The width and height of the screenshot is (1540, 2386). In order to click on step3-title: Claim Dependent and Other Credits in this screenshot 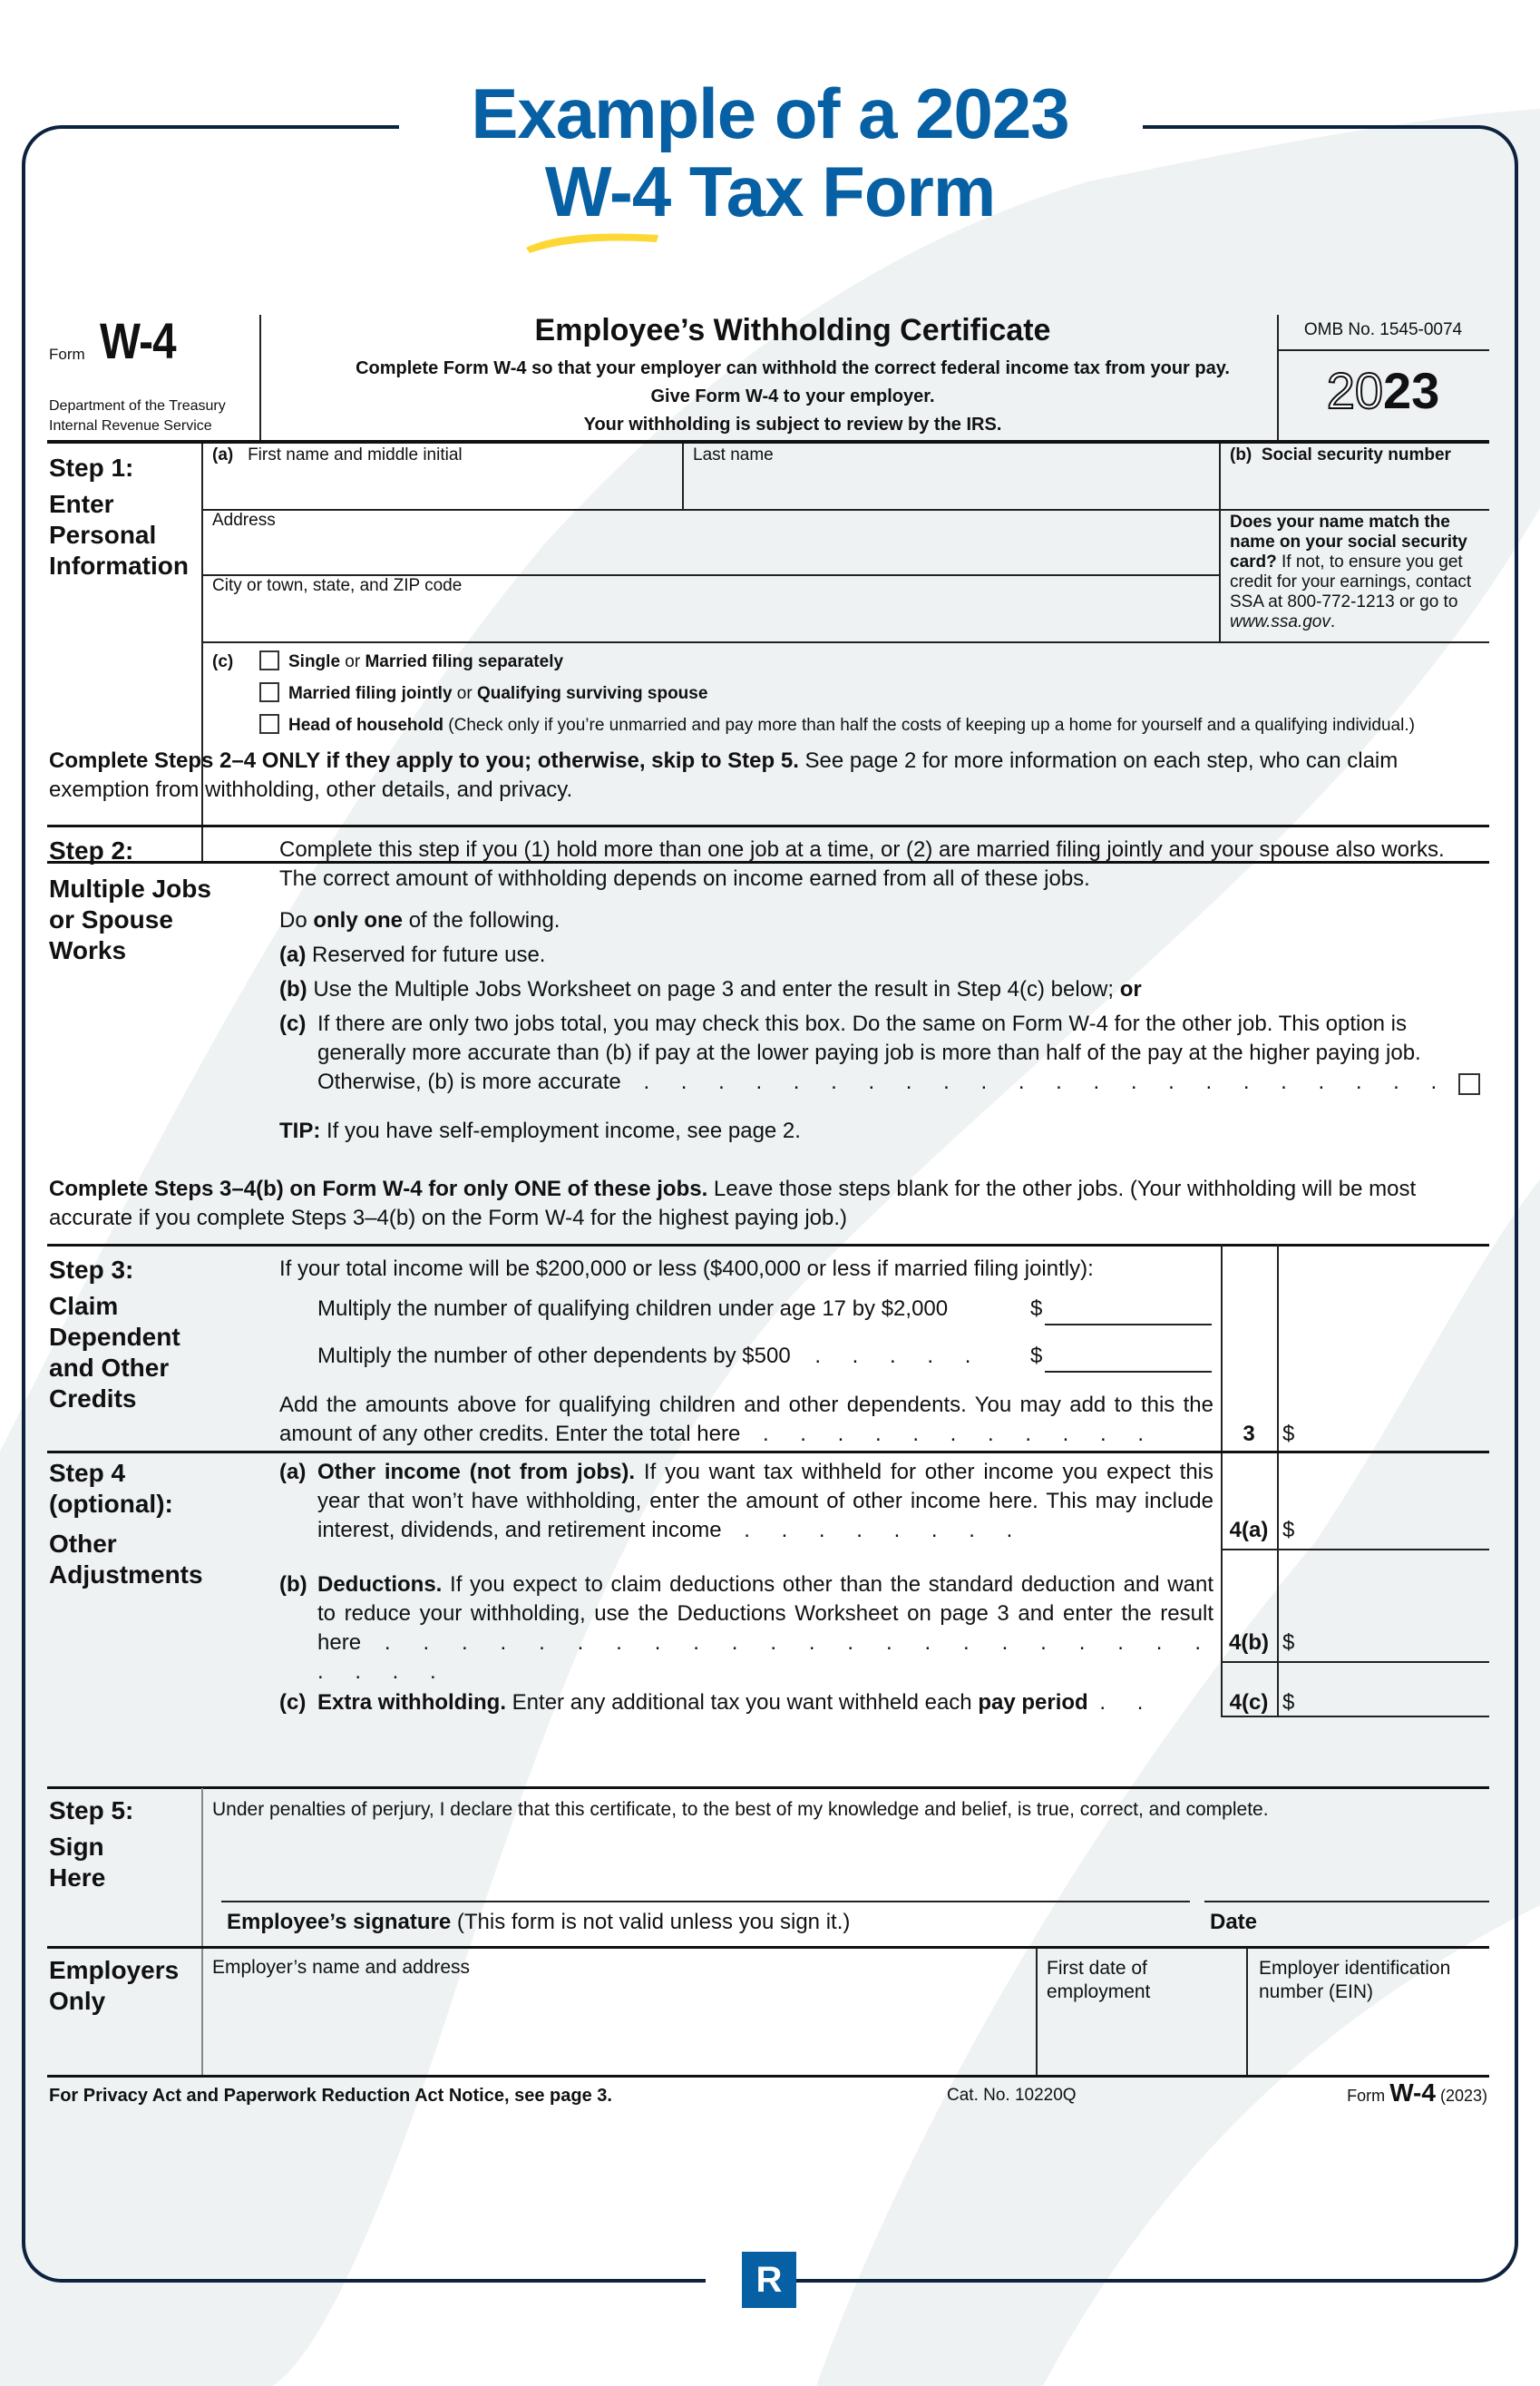, I will do `click(114, 1352)`.